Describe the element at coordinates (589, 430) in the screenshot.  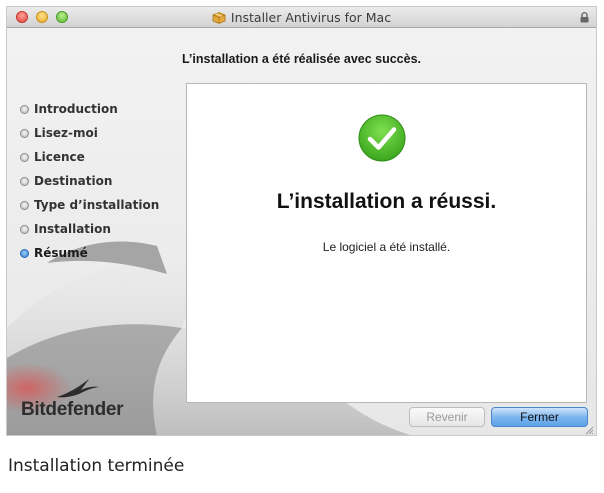
I see `resize-grip-icon` at that location.